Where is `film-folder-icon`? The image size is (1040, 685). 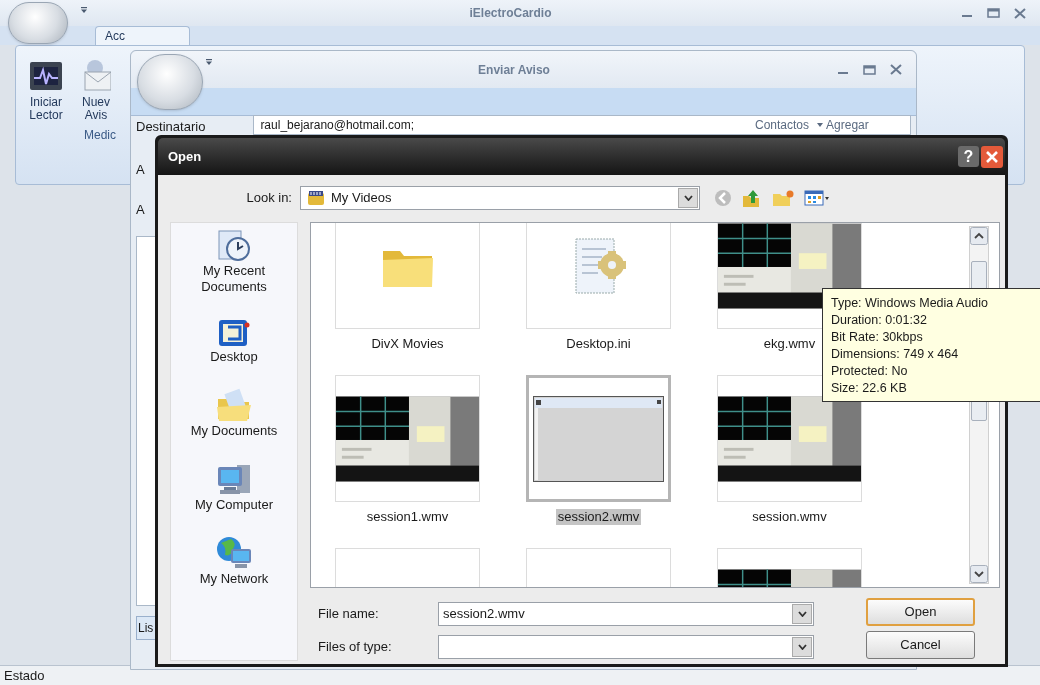
film-folder-icon is located at coordinates (316, 198).